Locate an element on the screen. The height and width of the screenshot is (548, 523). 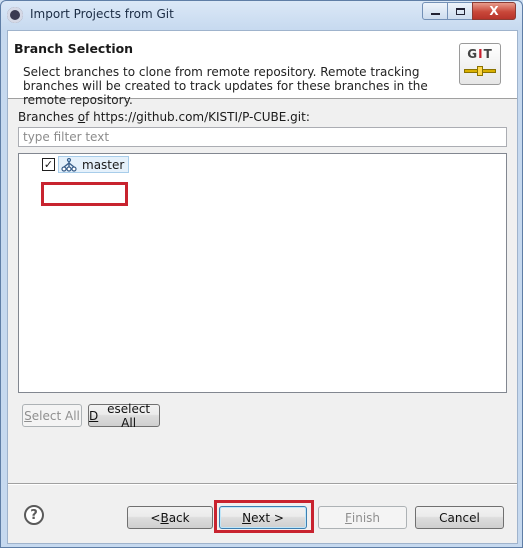
eclipse-app-icon is located at coordinates (15, 15).